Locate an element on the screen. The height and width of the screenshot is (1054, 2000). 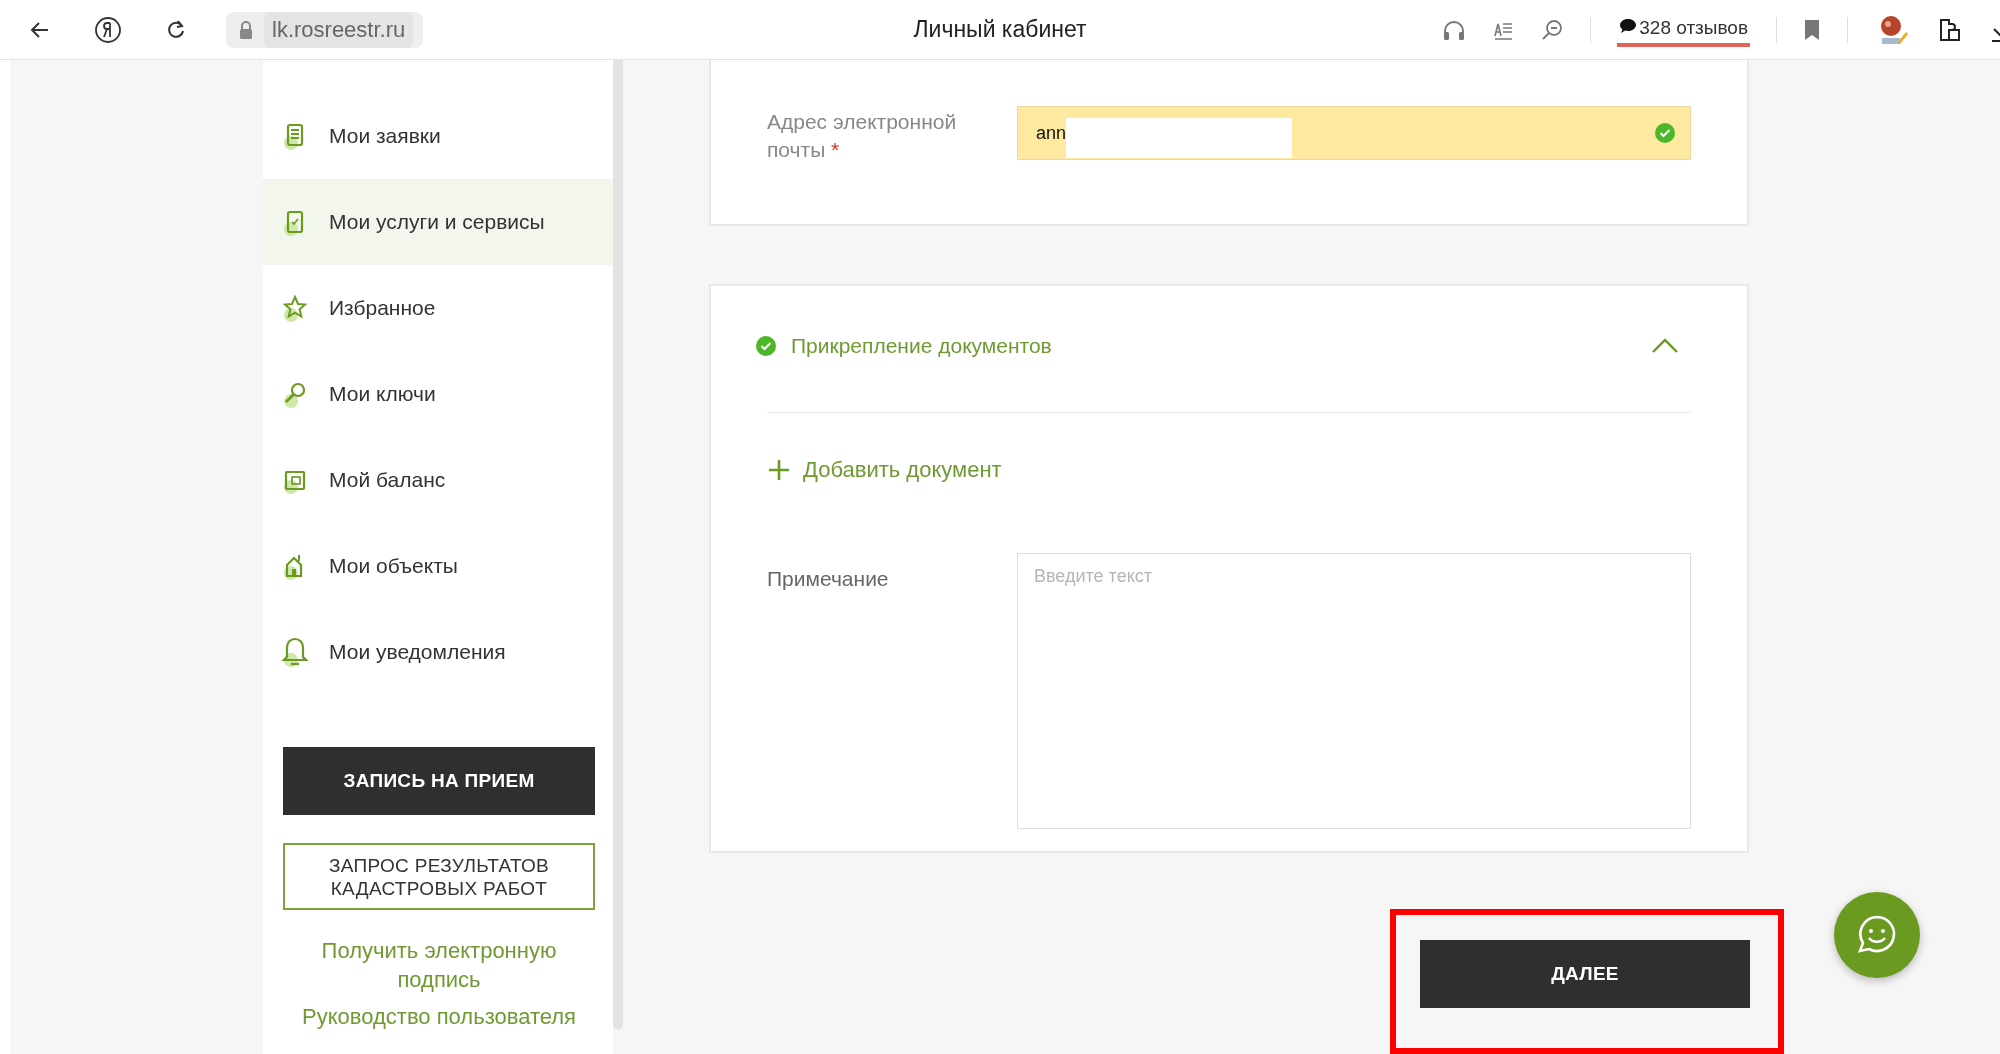
sidebar-item: Мои ключи is located at coordinates (438, 394).